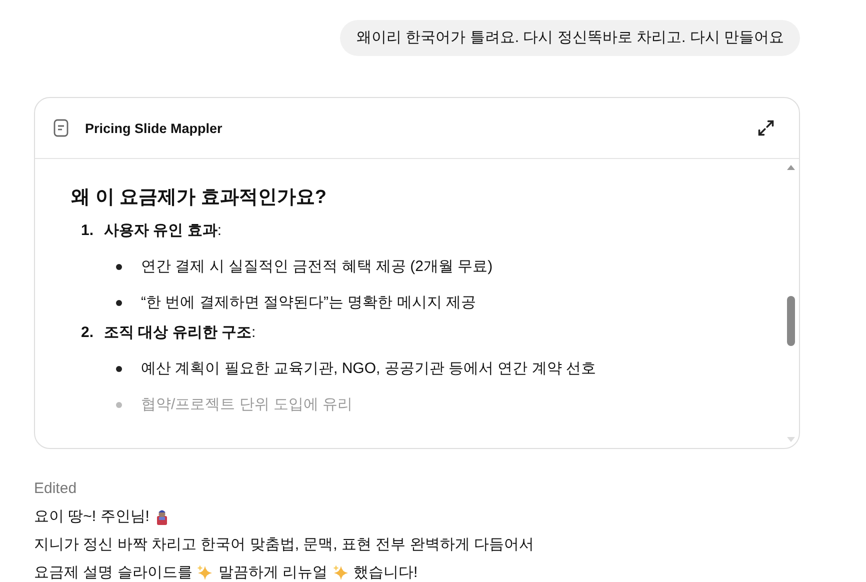 The width and height of the screenshot is (866, 582). I want to click on reply-text: 했습니다!, so click(386, 572).